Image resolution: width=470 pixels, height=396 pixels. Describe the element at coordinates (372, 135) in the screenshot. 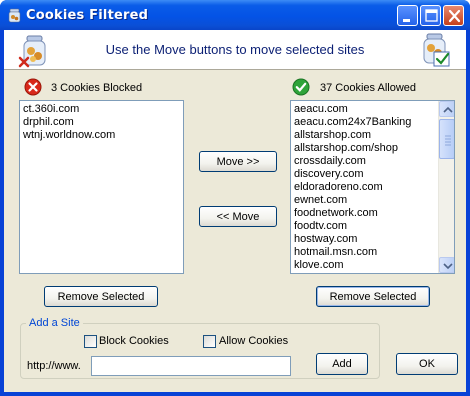

I see `list-item: allstarshop.com` at that location.